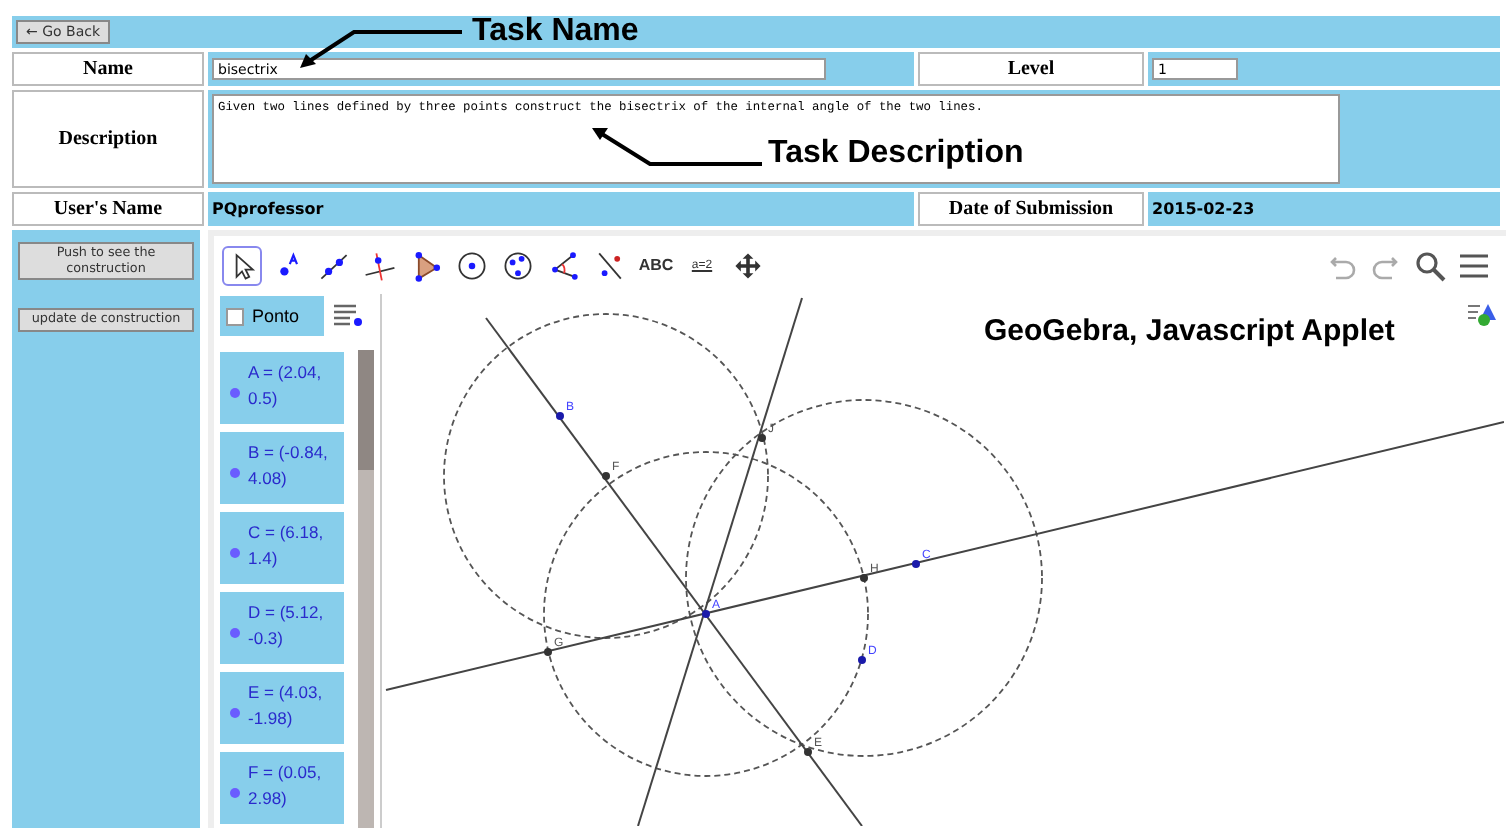  Describe the element at coordinates (108, 139) in the screenshot. I see `field-label: Description` at that location.